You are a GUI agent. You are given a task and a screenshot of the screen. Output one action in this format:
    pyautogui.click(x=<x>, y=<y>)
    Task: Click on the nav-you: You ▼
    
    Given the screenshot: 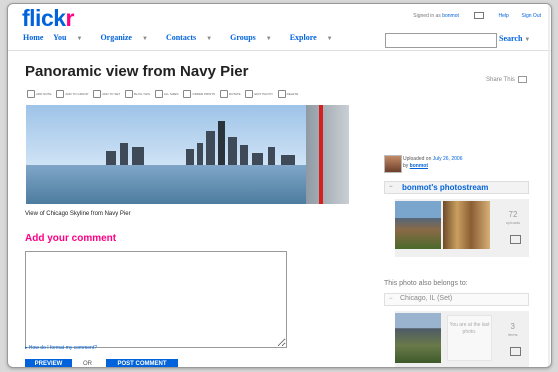 What is the action you would take?
    pyautogui.click(x=71, y=37)
    